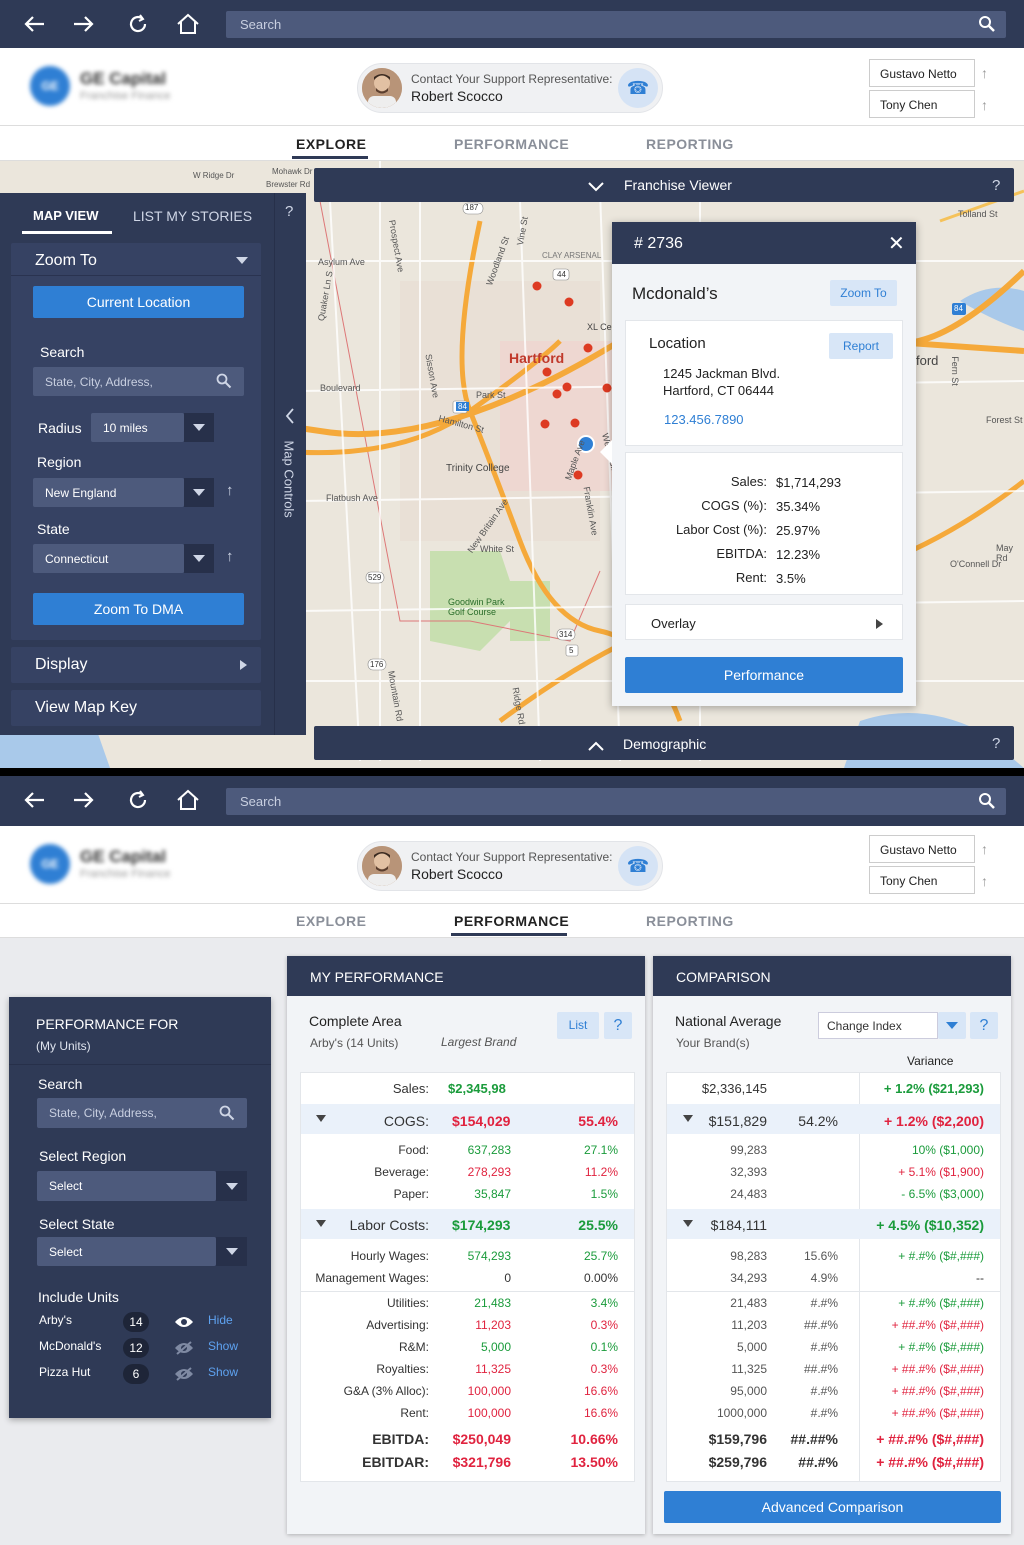 This screenshot has height=1545, width=1024. I want to click on comp-percent: 54.2%, so click(818, 1121).